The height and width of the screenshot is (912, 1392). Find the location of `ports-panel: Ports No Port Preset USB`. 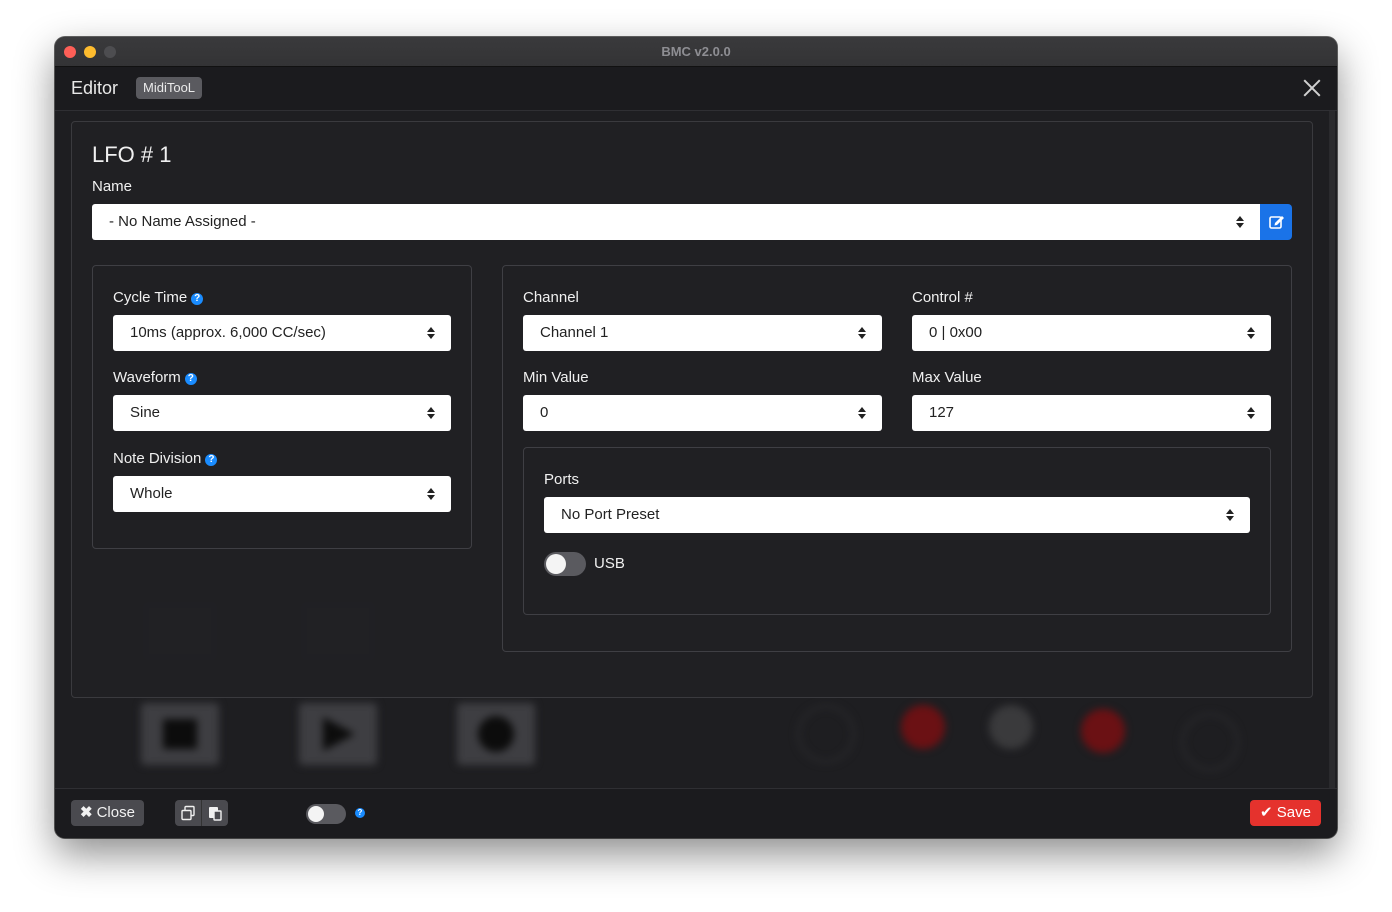

ports-panel: Ports No Port Preset USB is located at coordinates (897, 531).